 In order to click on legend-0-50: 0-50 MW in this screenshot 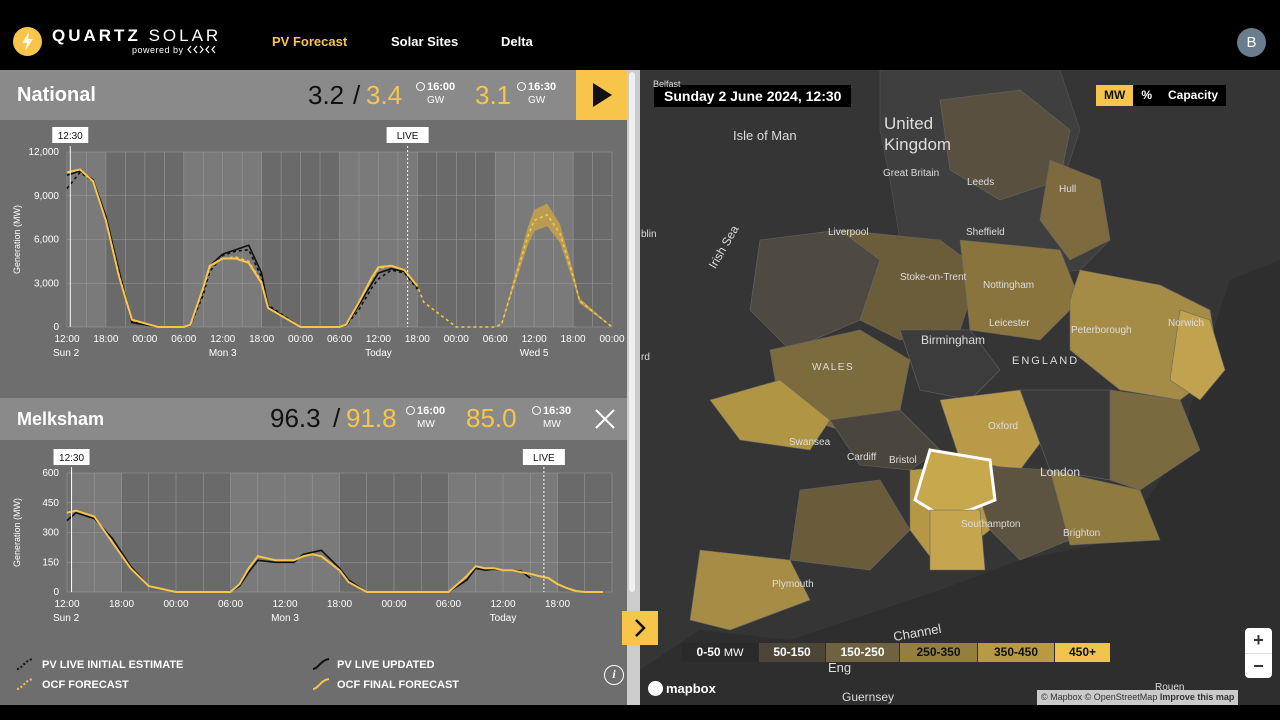, I will do `click(720, 652)`.